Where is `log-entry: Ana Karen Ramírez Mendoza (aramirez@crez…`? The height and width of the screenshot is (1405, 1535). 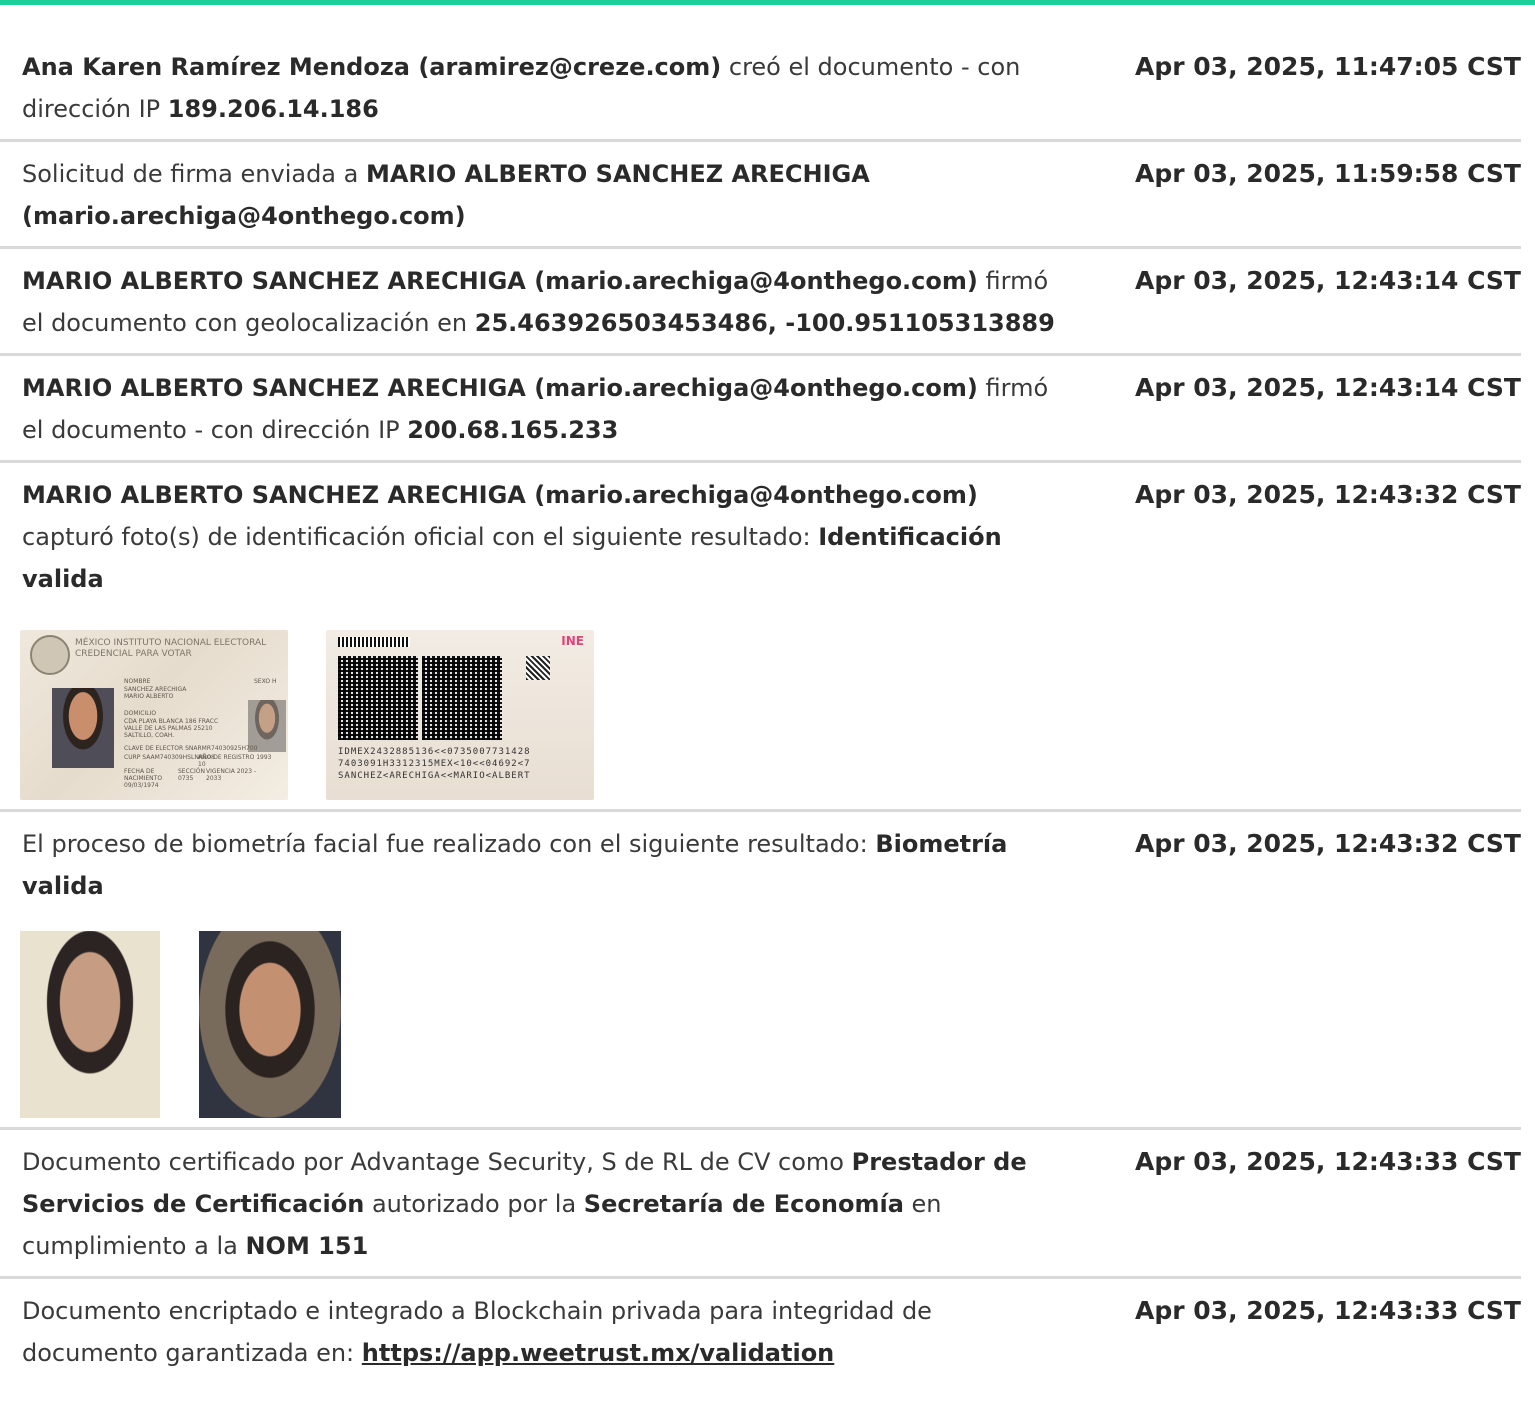
log-entry: Ana Karen Ramírez Mendoza (aramirez@crez… is located at coordinates (760, 88).